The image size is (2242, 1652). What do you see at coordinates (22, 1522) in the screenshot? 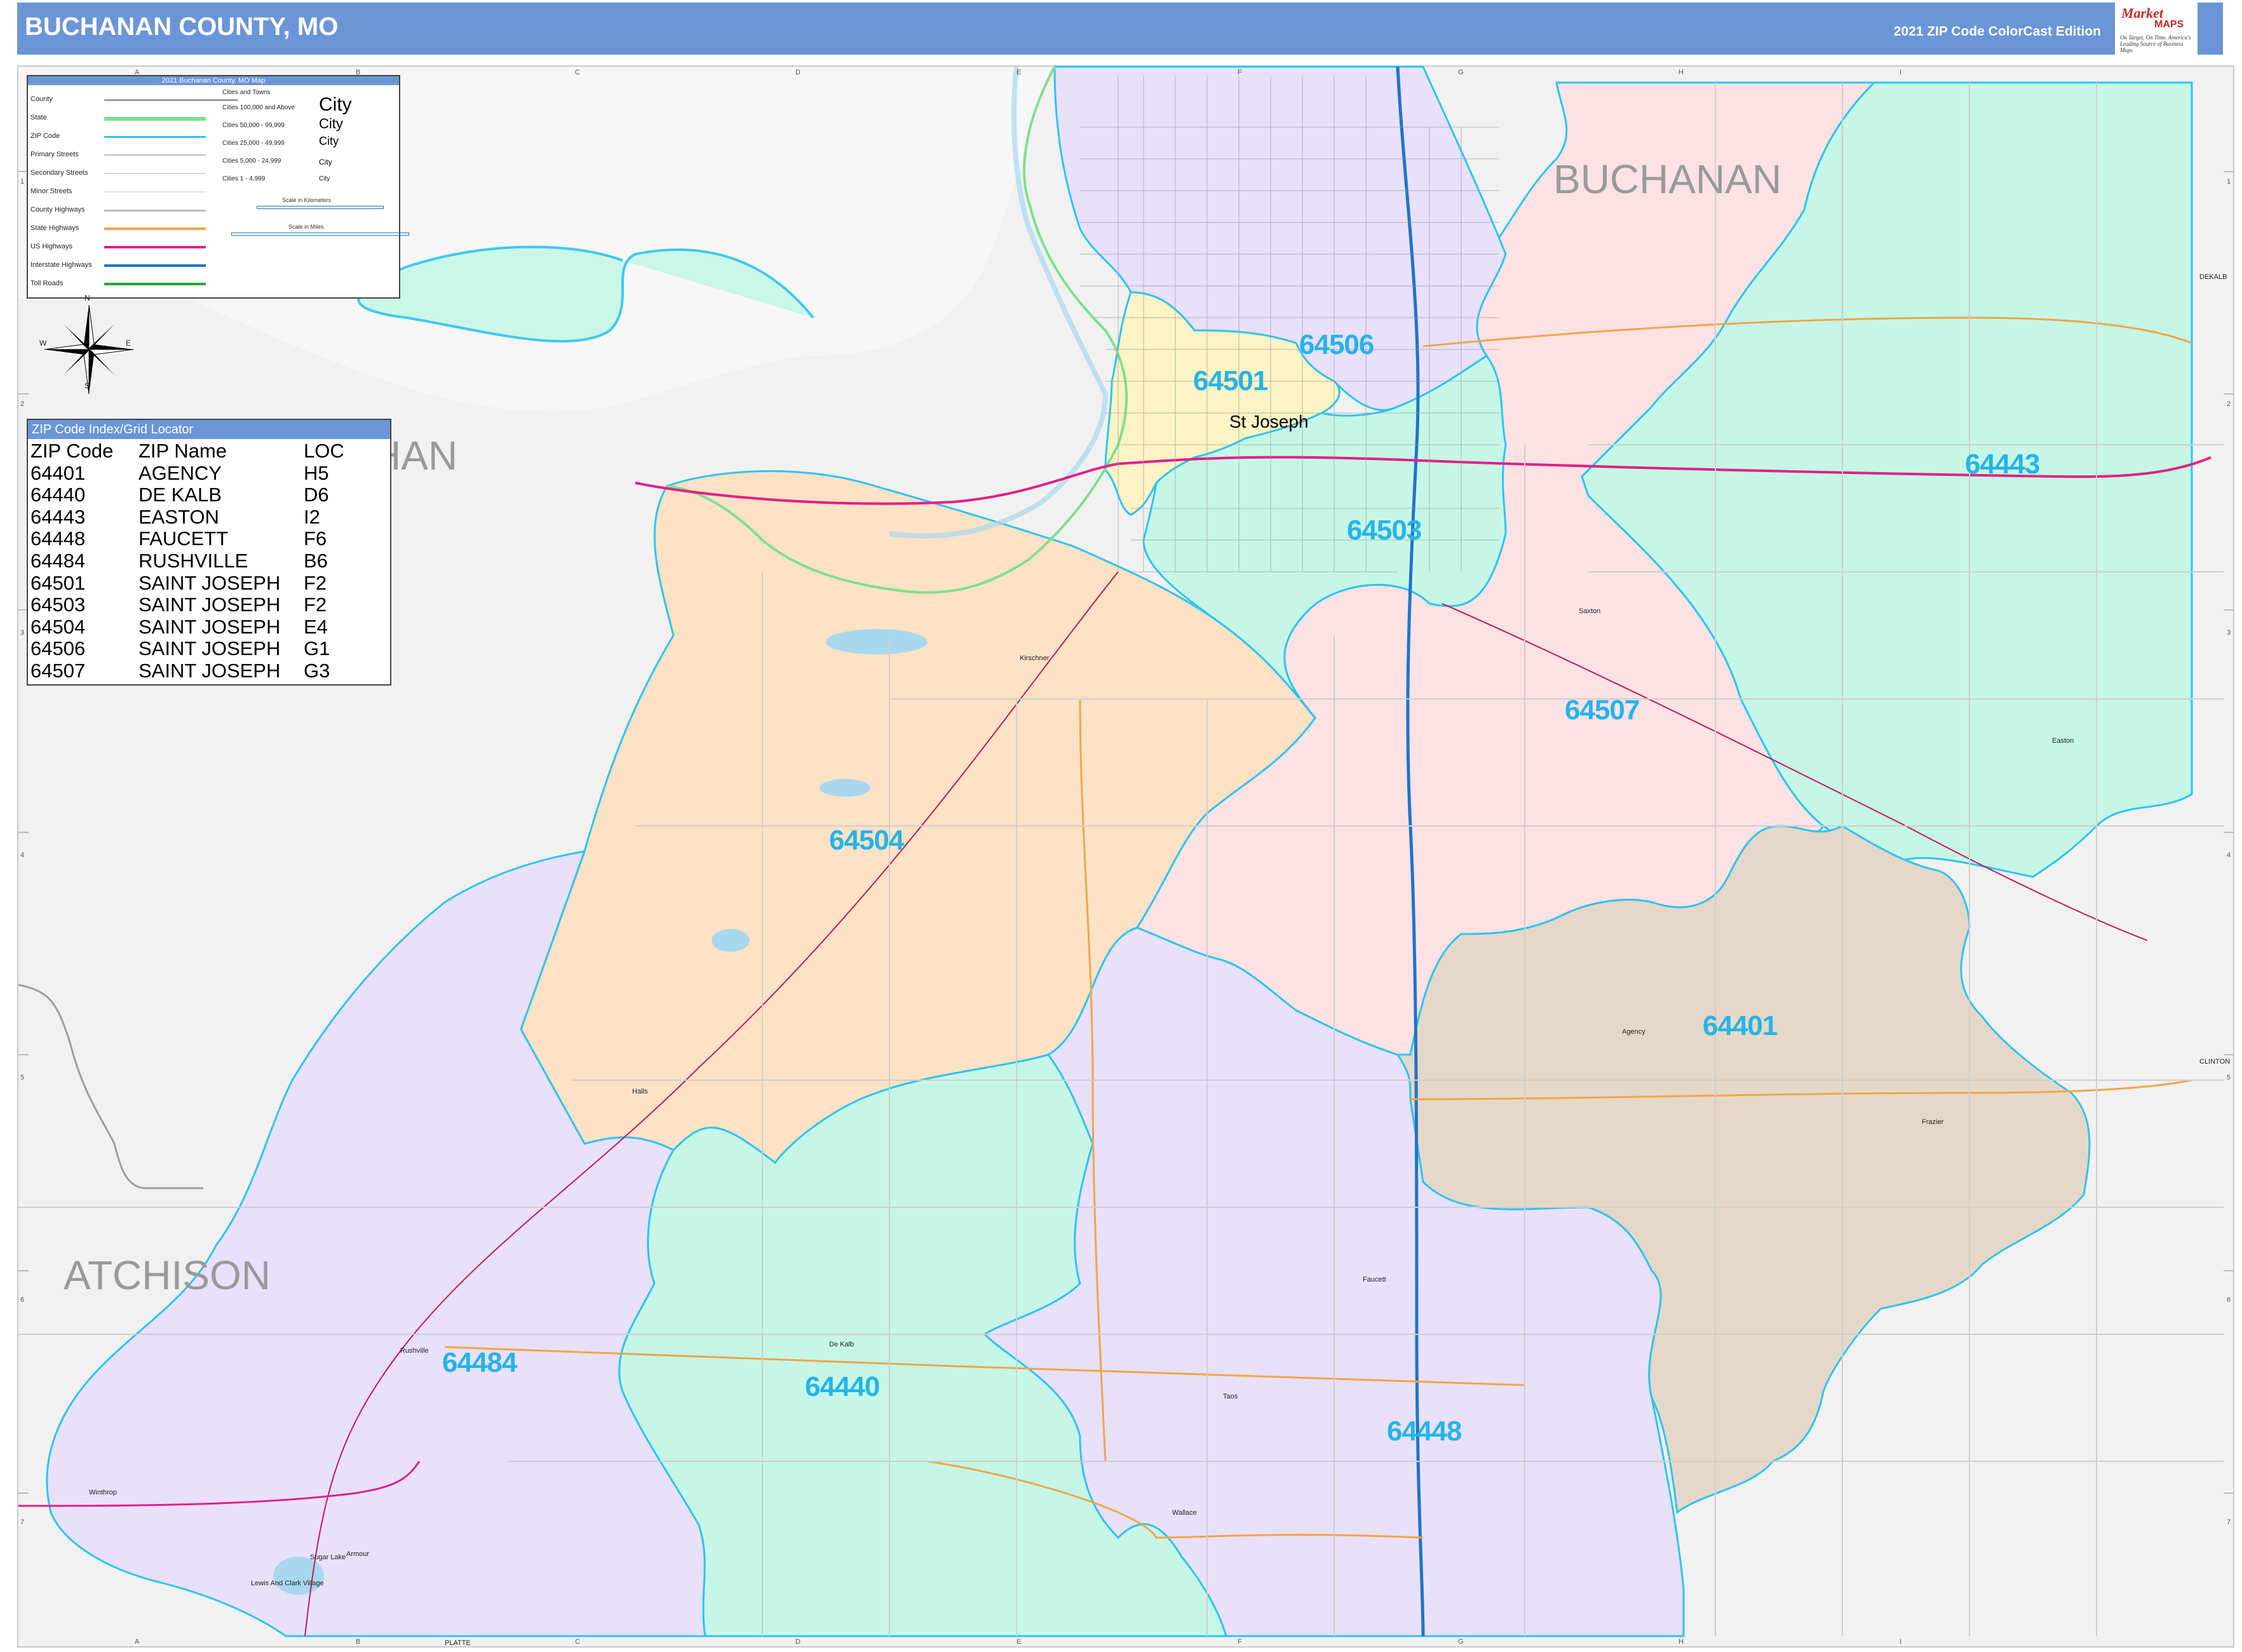
I see `grid-row-7: 7` at bounding box center [22, 1522].